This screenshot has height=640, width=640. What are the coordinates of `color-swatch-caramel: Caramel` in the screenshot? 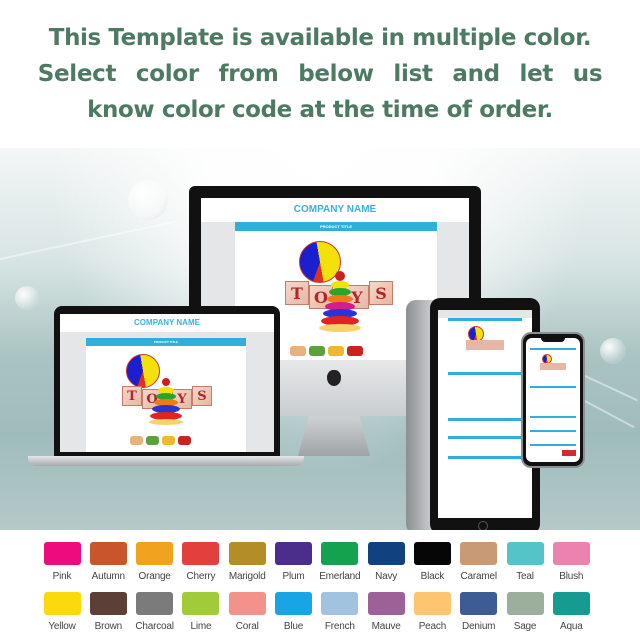 It's located at (479, 562).